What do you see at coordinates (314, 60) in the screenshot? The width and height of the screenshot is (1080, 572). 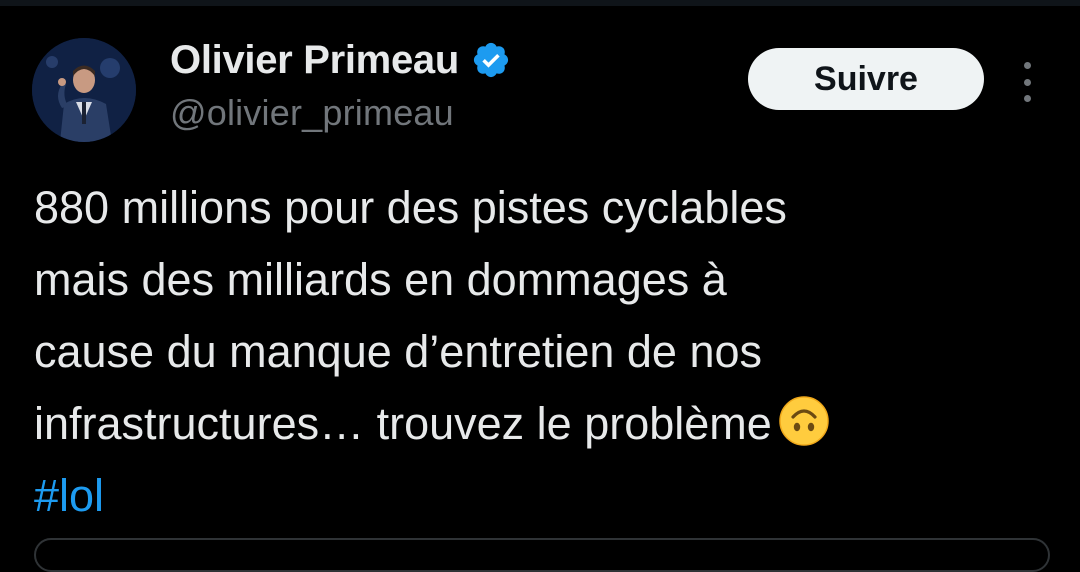 I see `display-name: Olivier Primeau` at bounding box center [314, 60].